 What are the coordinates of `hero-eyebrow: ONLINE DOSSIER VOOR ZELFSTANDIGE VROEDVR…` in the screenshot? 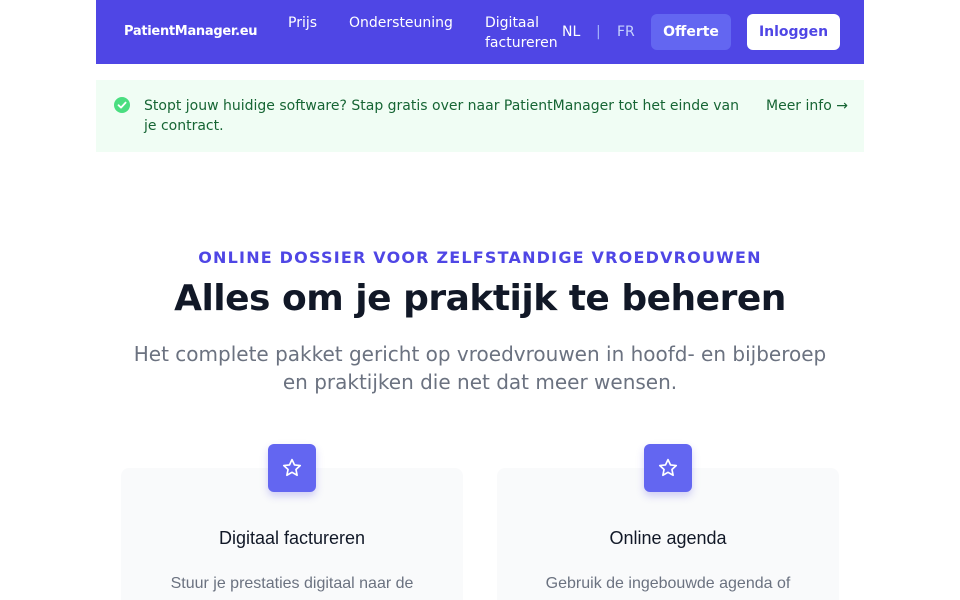 It's located at (480, 257).